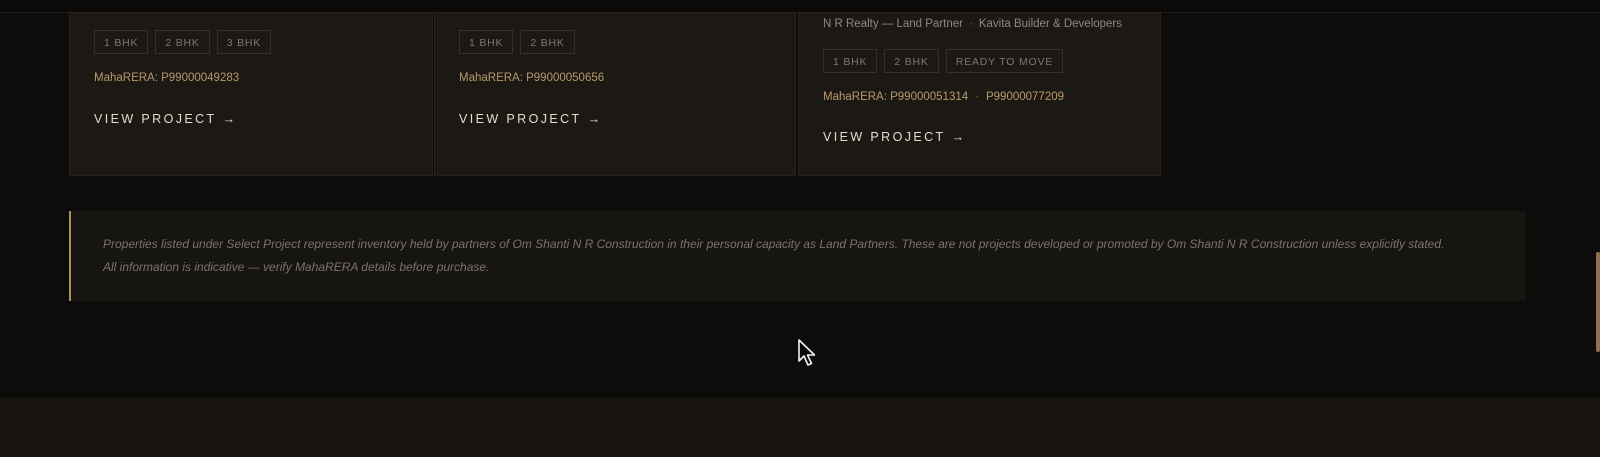 This screenshot has width=1600, height=457. Describe the element at coordinates (943, 61) in the screenshot. I see `unit-type-tags: 1 BHK 2 BHK READY TO MOVE` at that location.